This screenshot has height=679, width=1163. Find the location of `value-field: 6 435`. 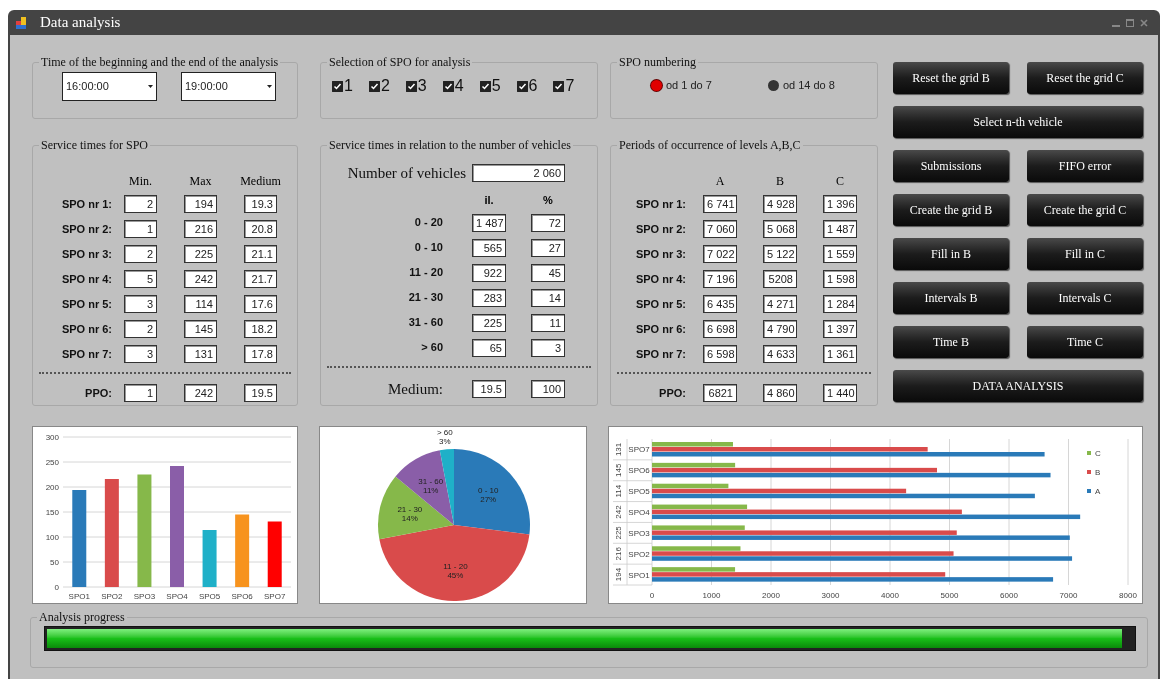

value-field: 6 435 is located at coordinates (720, 304).